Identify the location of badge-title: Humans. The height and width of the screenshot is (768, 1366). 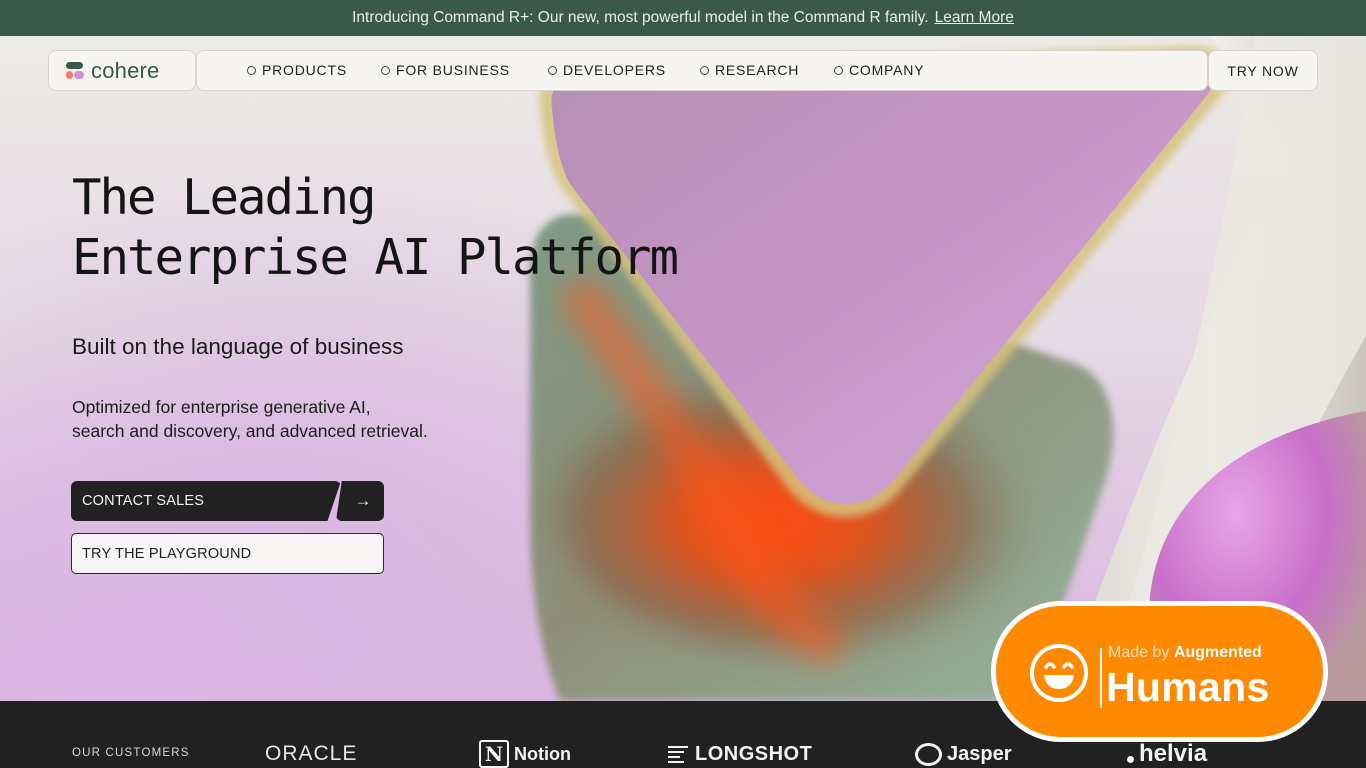
(1188, 687).